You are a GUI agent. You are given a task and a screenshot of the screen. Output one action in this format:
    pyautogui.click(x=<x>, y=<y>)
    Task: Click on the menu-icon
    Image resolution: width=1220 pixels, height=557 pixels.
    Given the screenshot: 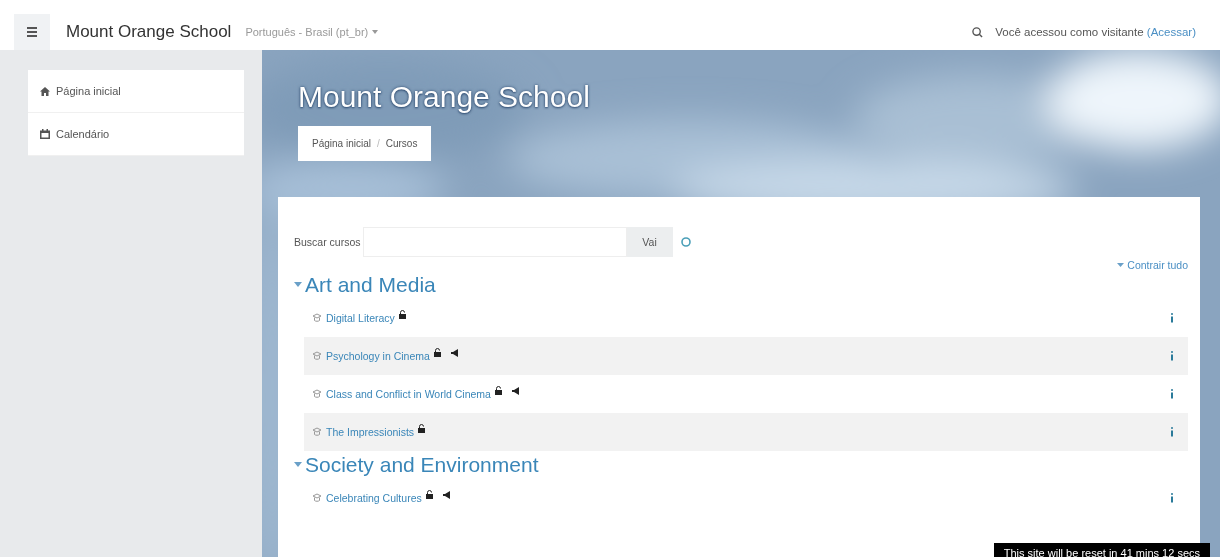 What is the action you would take?
    pyautogui.click(x=32, y=32)
    